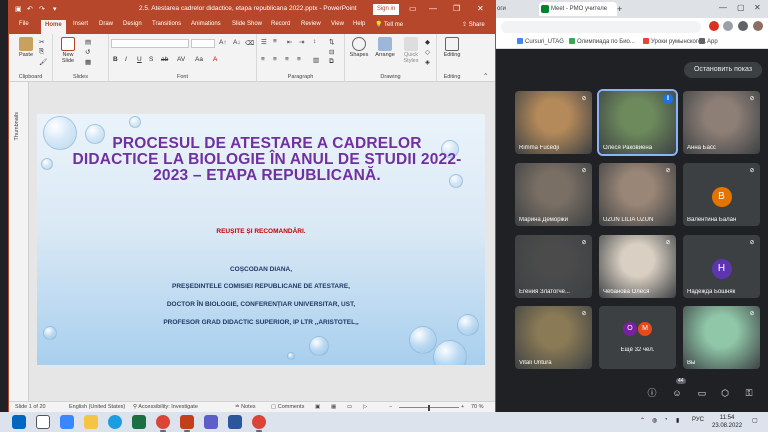  Describe the element at coordinates (337, 24) in the screenshot. I see `tab-view: View` at that location.